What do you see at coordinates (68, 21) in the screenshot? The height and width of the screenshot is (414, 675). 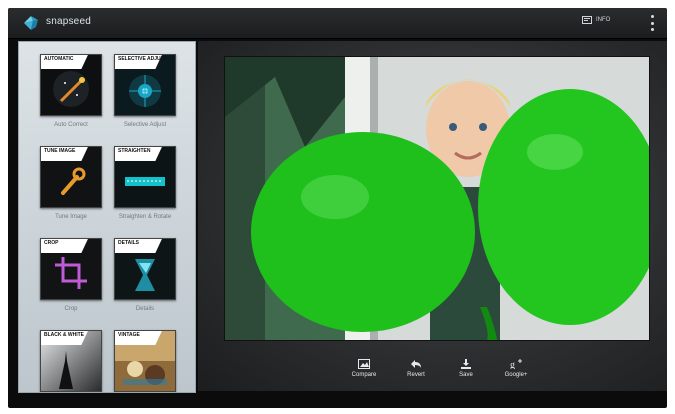 I see `app-title: snapseed` at bounding box center [68, 21].